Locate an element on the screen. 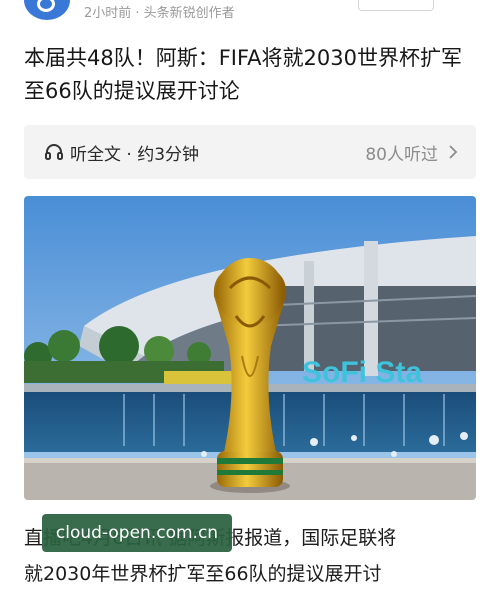 This screenshot has height=592, width=500. headphone-icon is located at coordinates (54, 152).